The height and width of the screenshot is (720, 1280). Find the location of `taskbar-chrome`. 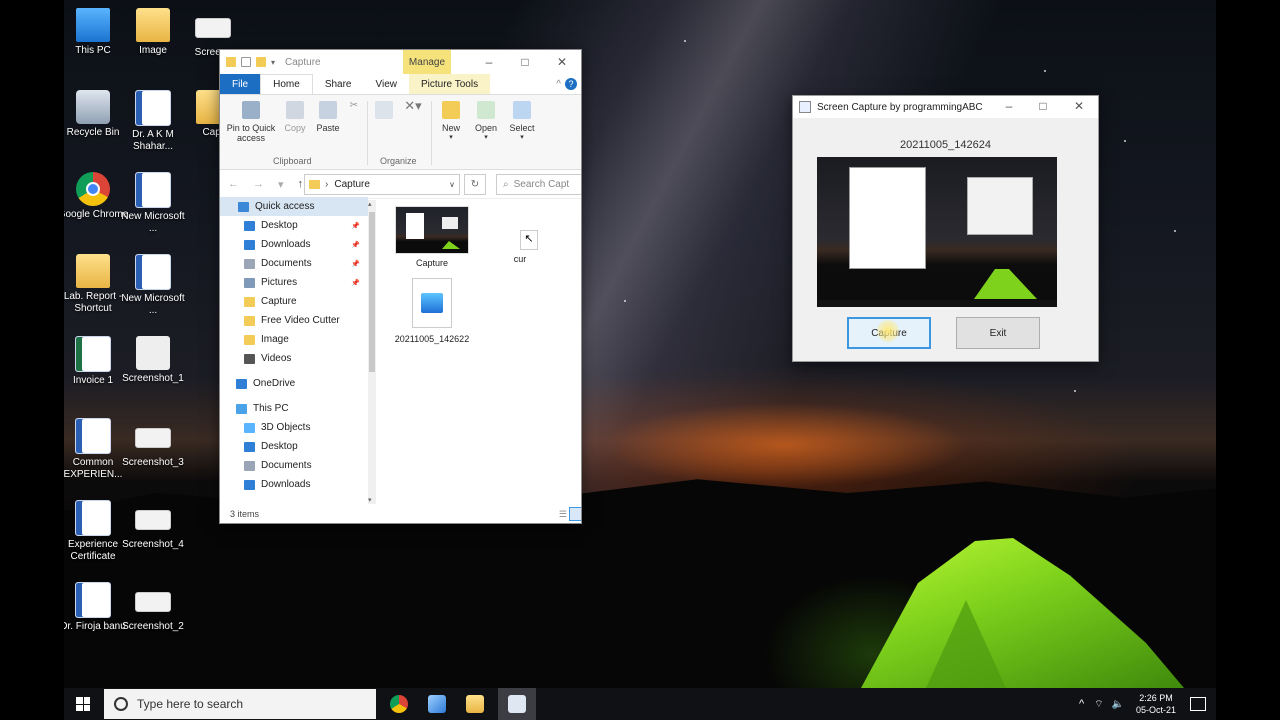

taskbar-chrome is located at coordinates (399, 704).